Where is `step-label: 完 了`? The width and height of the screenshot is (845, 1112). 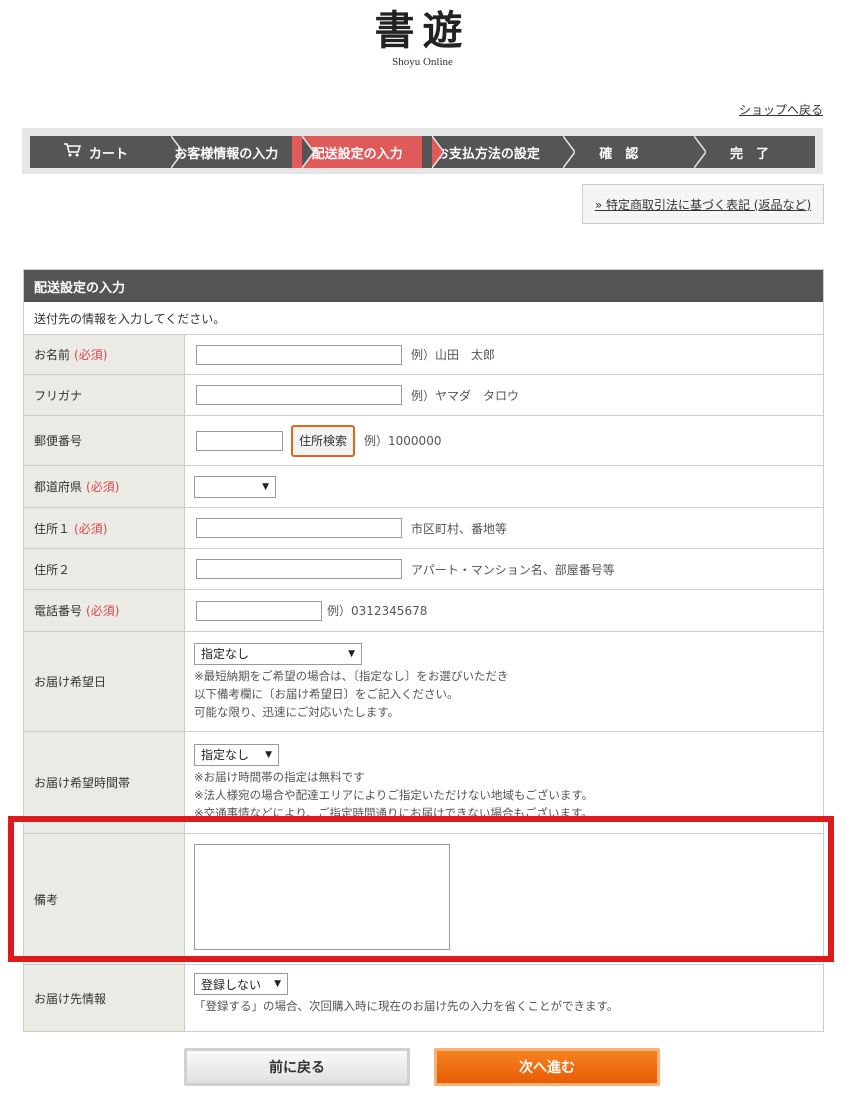 step-label: 完 了 is located at coordinates (750, 154).